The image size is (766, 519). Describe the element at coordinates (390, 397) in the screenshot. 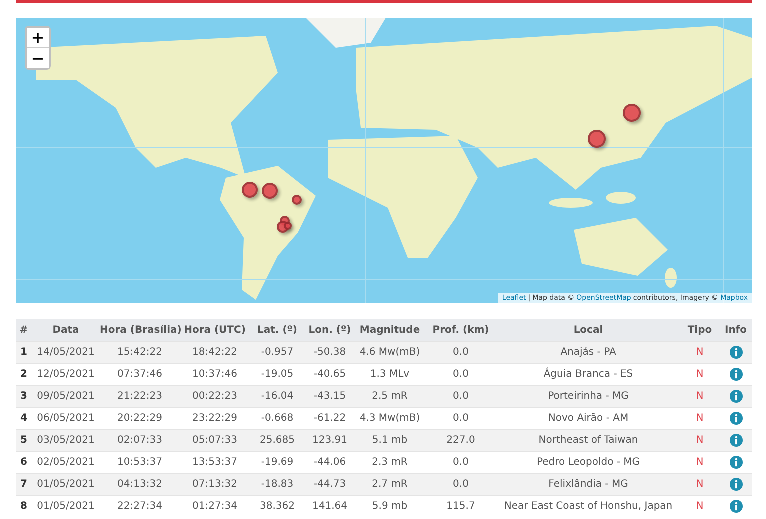

I see `table-cell: 2.5 mR` at that location.